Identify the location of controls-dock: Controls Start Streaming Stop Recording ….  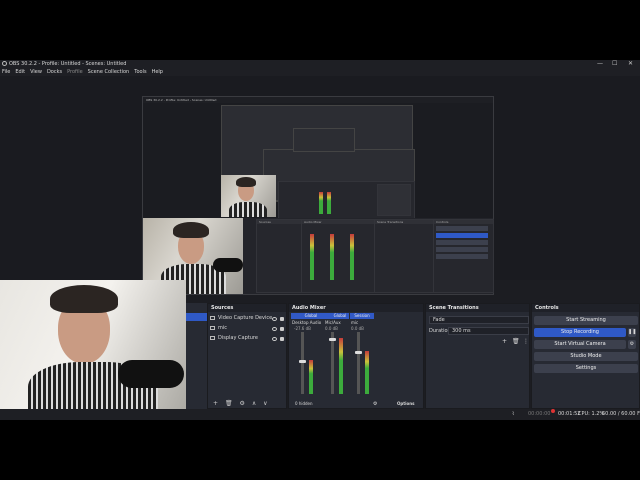
(585, 356).